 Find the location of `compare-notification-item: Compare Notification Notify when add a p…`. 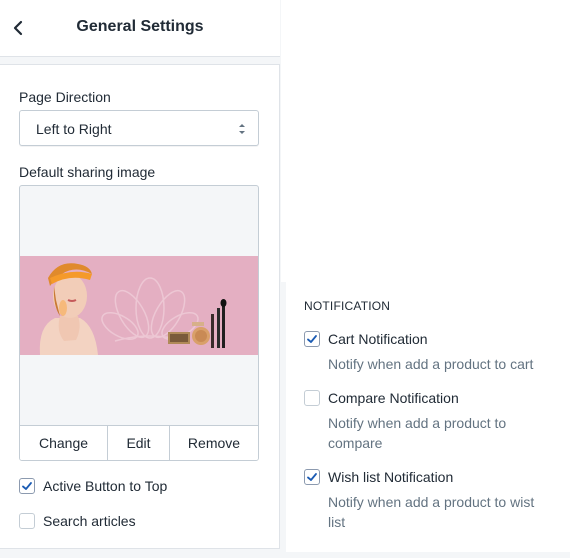

compare-notification-item: Compare Notification Notify when add a p… is located at coordinates (429, 421).